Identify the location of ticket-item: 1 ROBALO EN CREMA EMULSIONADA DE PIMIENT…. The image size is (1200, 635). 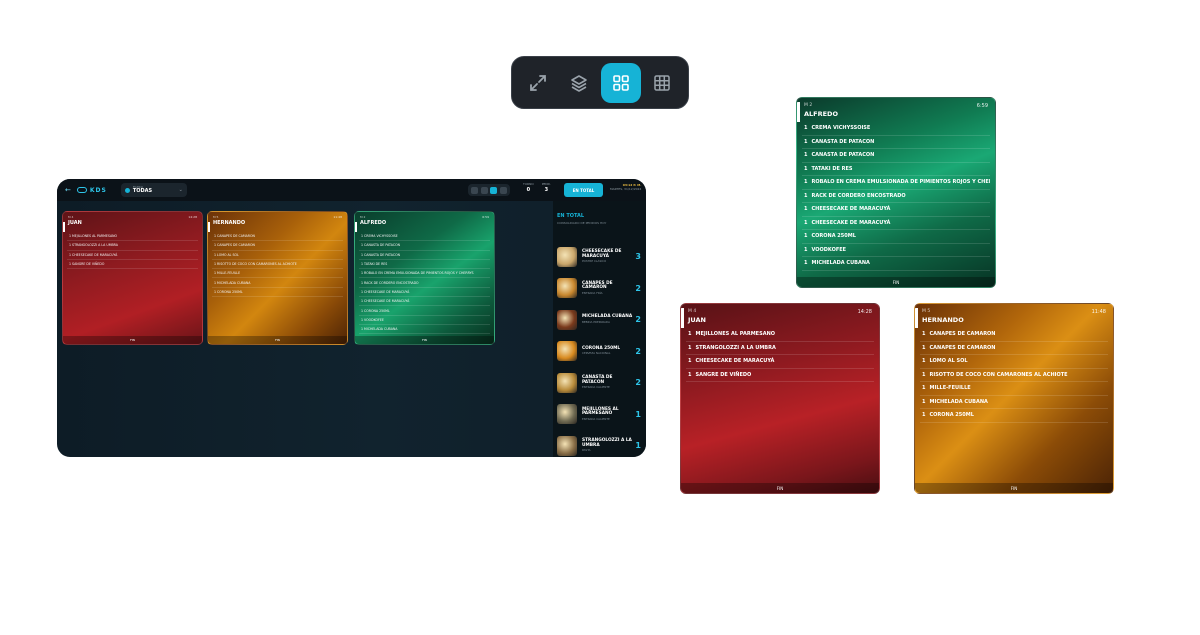
(424, 274).